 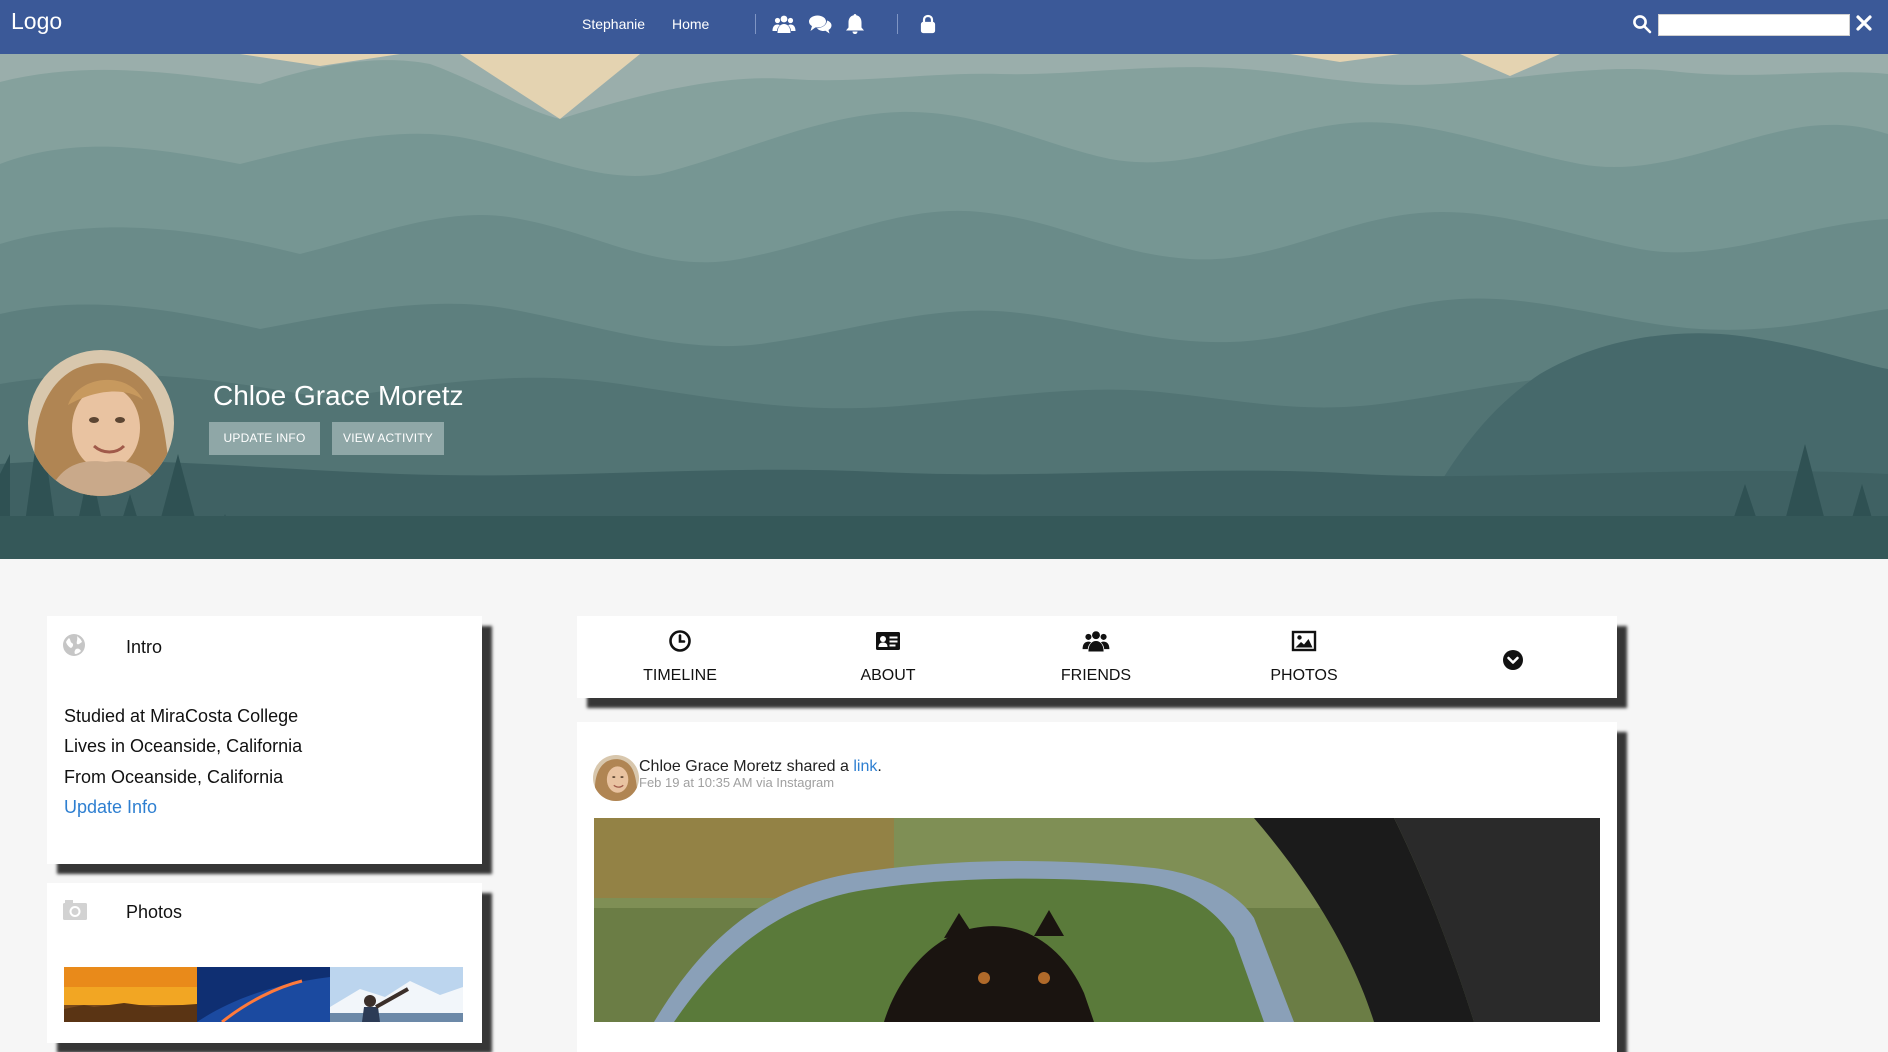 What do you see at coordinates (690, 24) in the screenshot?
I see `nav-link-home: Home` at bounding box center [690, 24].